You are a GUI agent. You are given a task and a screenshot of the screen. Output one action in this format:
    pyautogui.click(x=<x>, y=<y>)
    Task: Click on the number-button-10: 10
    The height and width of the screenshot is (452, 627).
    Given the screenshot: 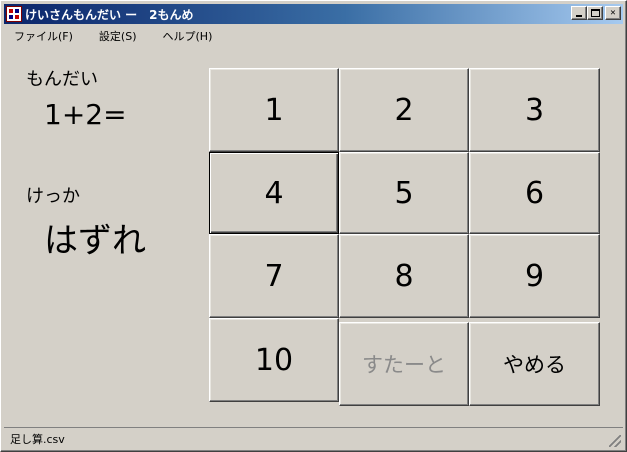 What is the action you would take?
    pyautogui.click(x=274, y=360)
    